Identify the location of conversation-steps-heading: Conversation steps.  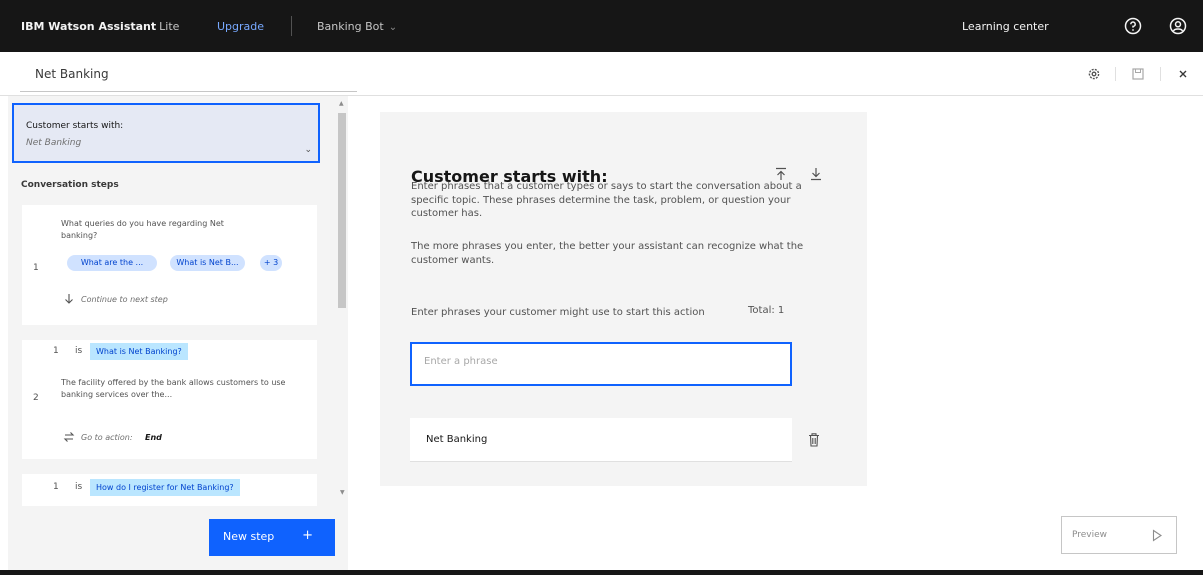
(70, 185).